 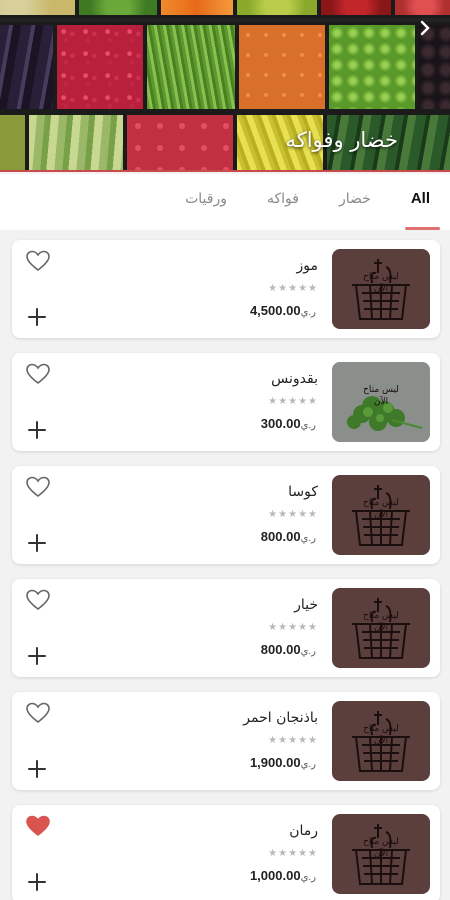 I want to click on product-name: بقدونس, so click(x=294, y=379).